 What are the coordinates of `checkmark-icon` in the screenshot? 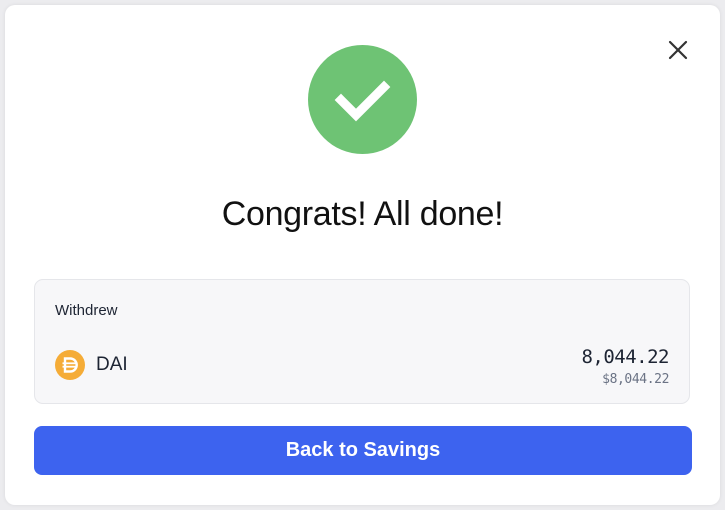 It's located at (362, 101).